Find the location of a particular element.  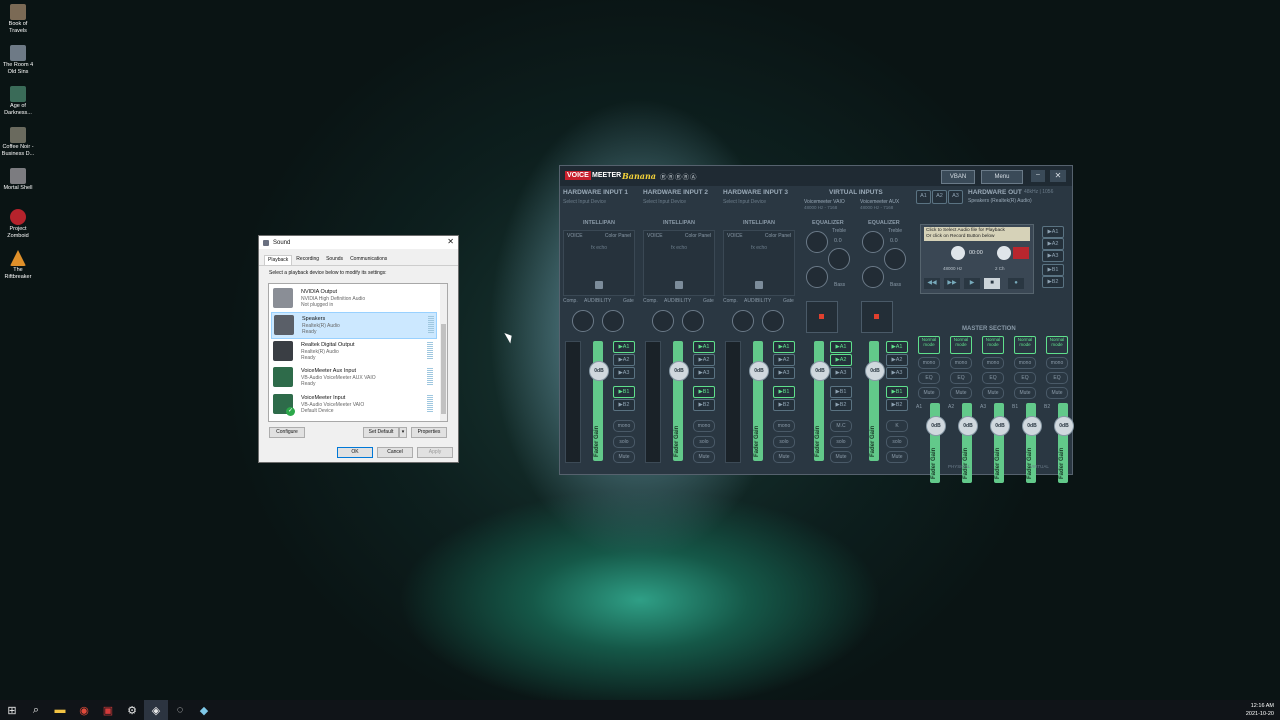

settings-icon: ⚙ is located at coordinates (132, 710).